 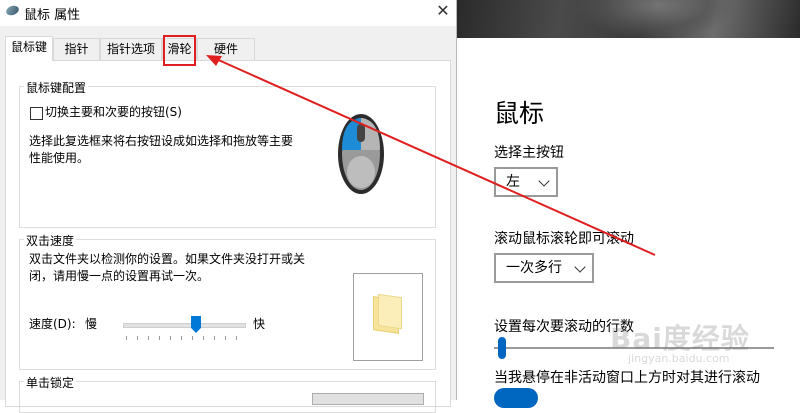 What do you see at coordinates (361, 154) in the screenshot?
I see `mouse-icon` at bounding box center [361, 154].